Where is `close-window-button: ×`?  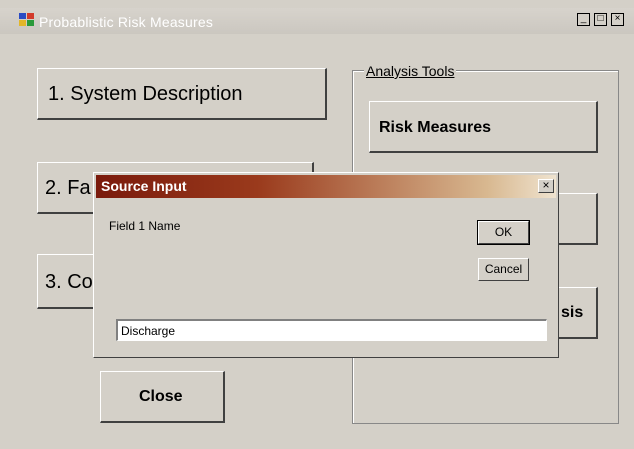 close-window-button: × is located at coordinates (617, 19).